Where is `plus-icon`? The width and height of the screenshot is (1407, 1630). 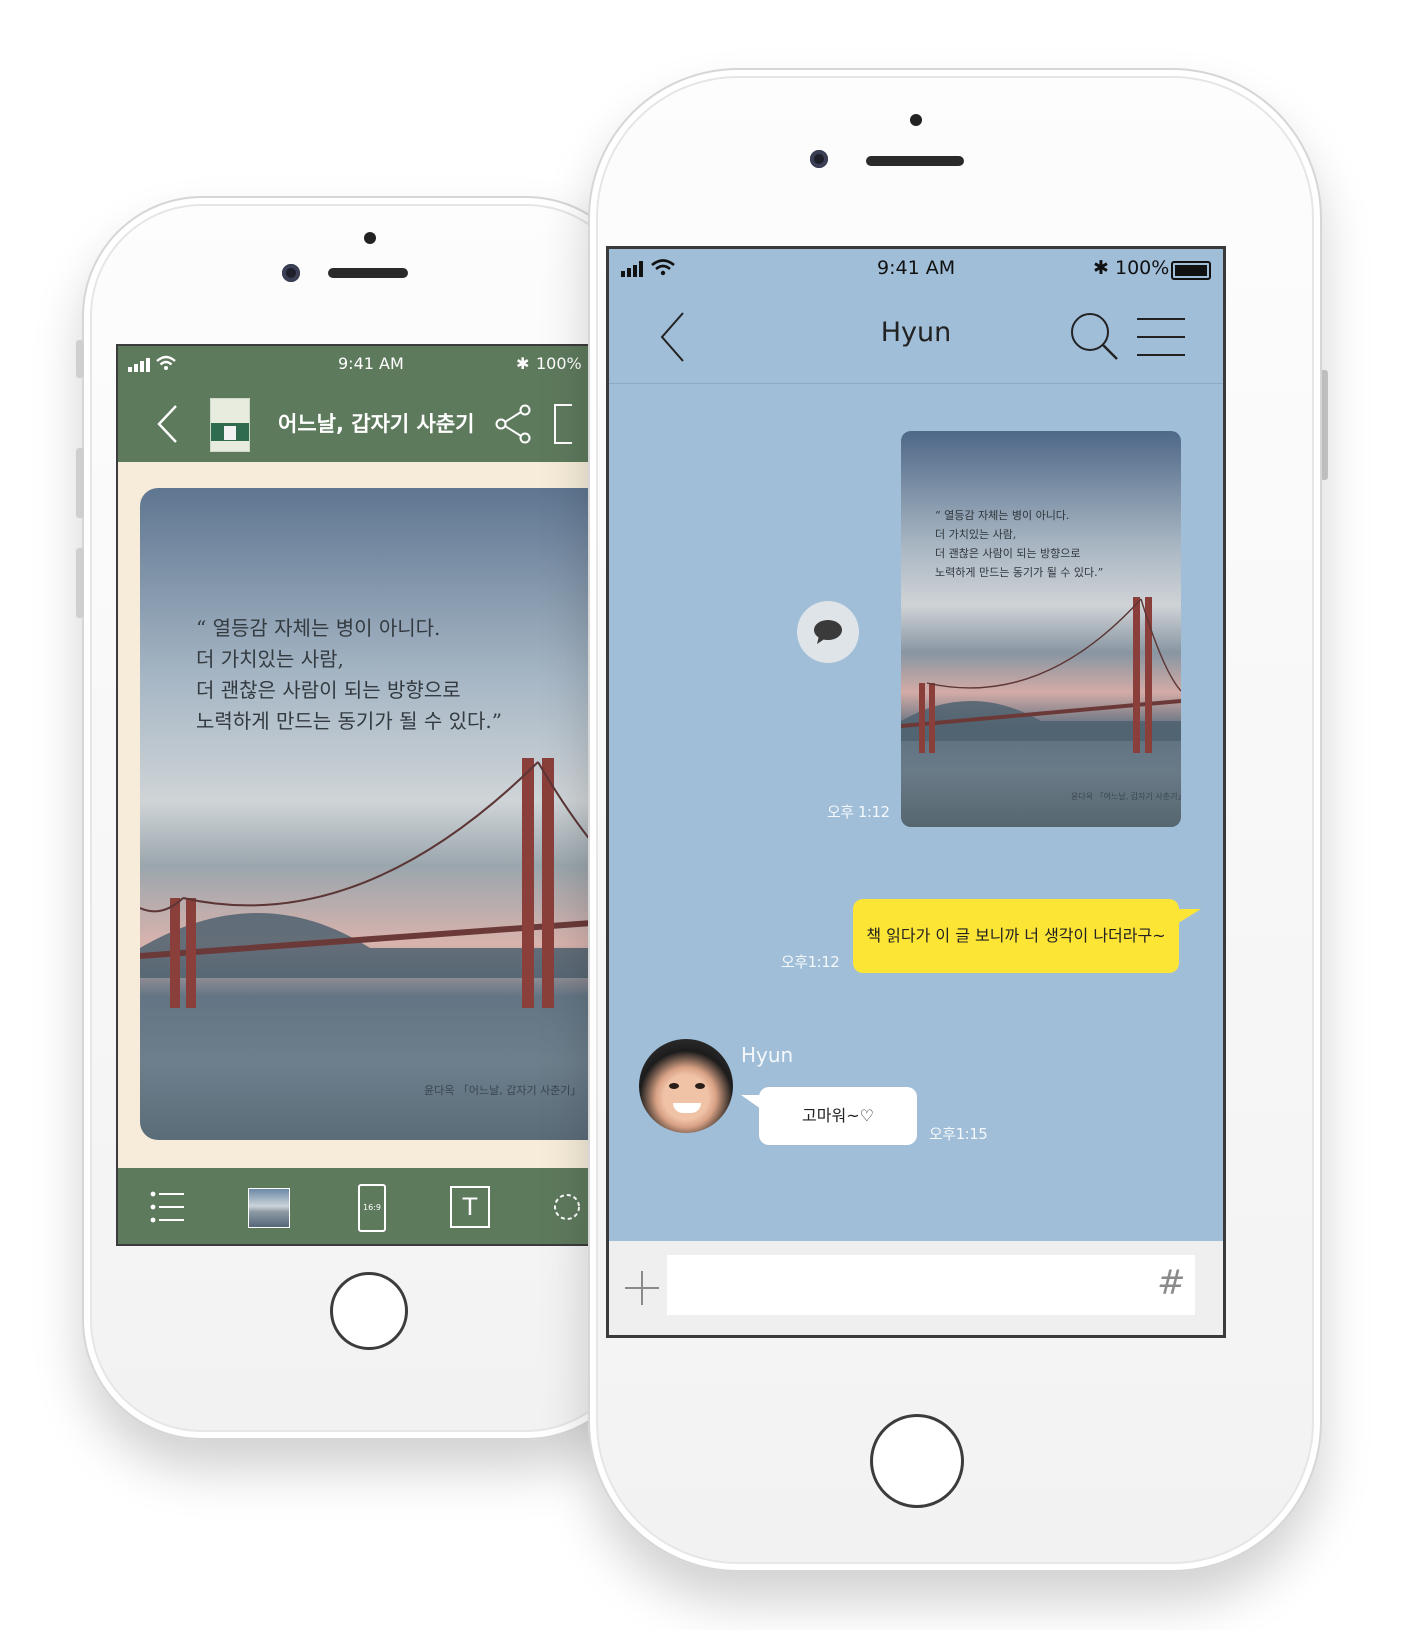 plus-icon is located at coordinates (642, 1288).